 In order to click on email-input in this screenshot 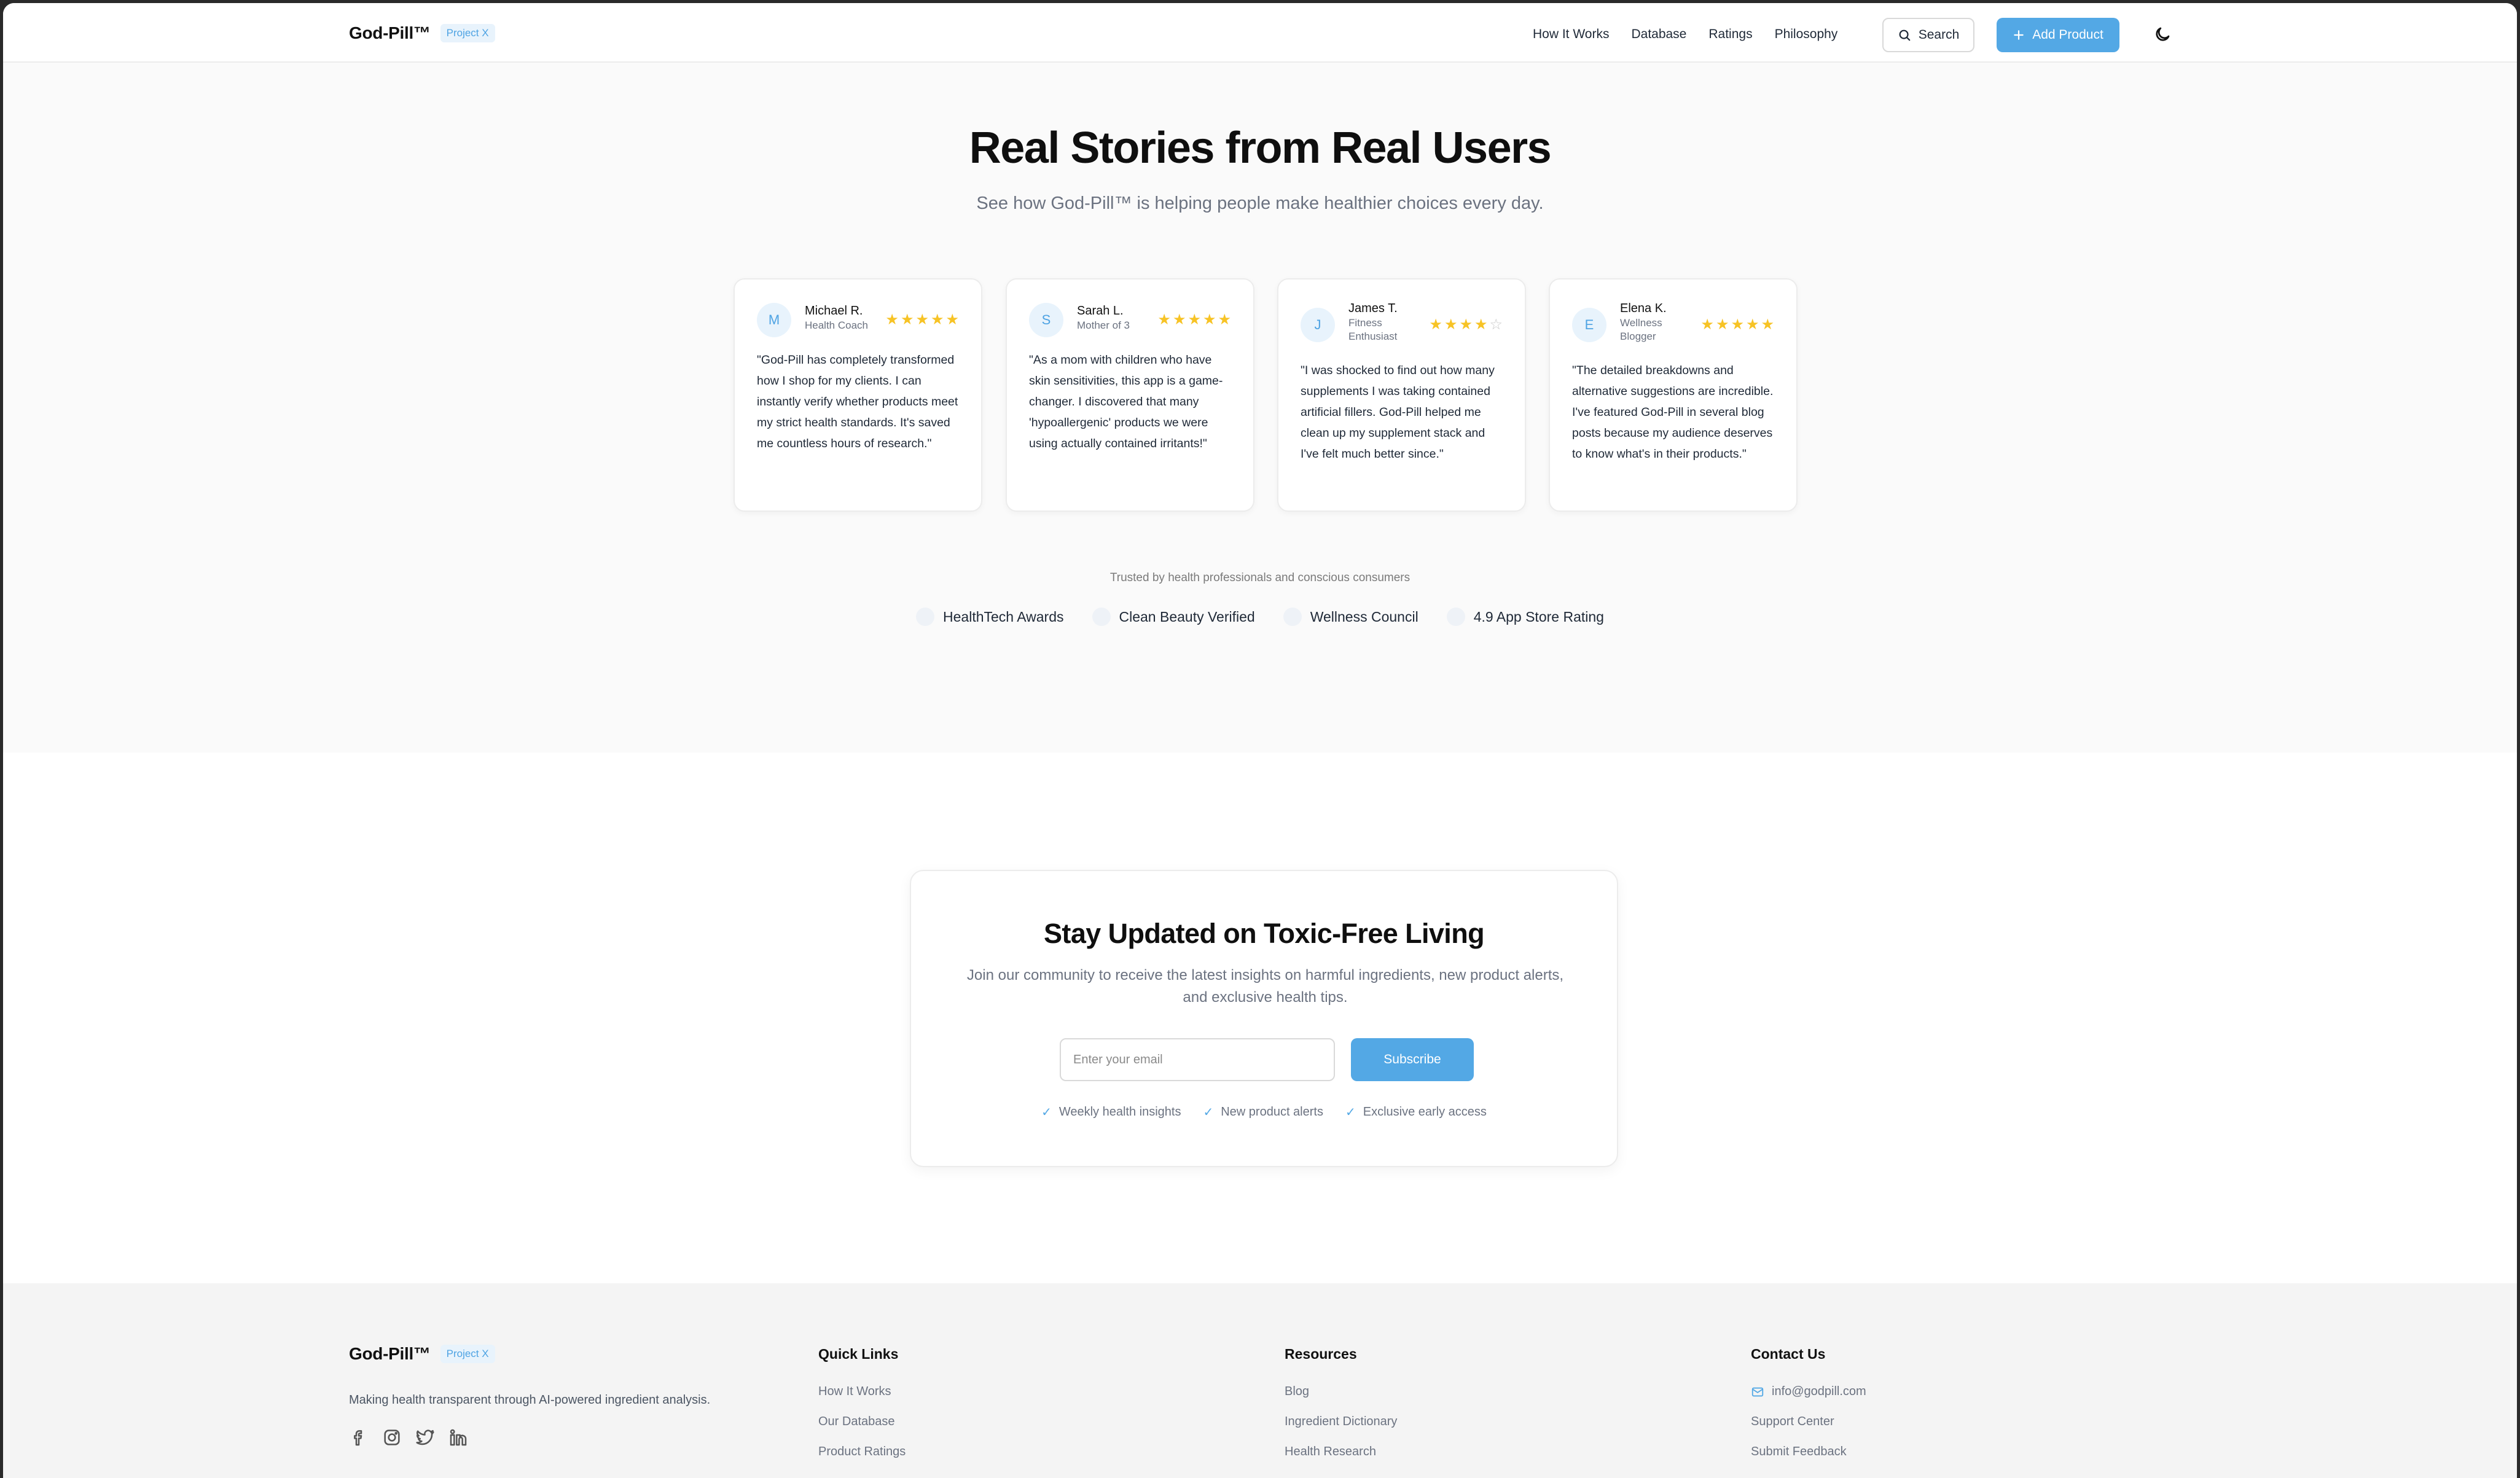, I will do `click(1197, 1059)`.